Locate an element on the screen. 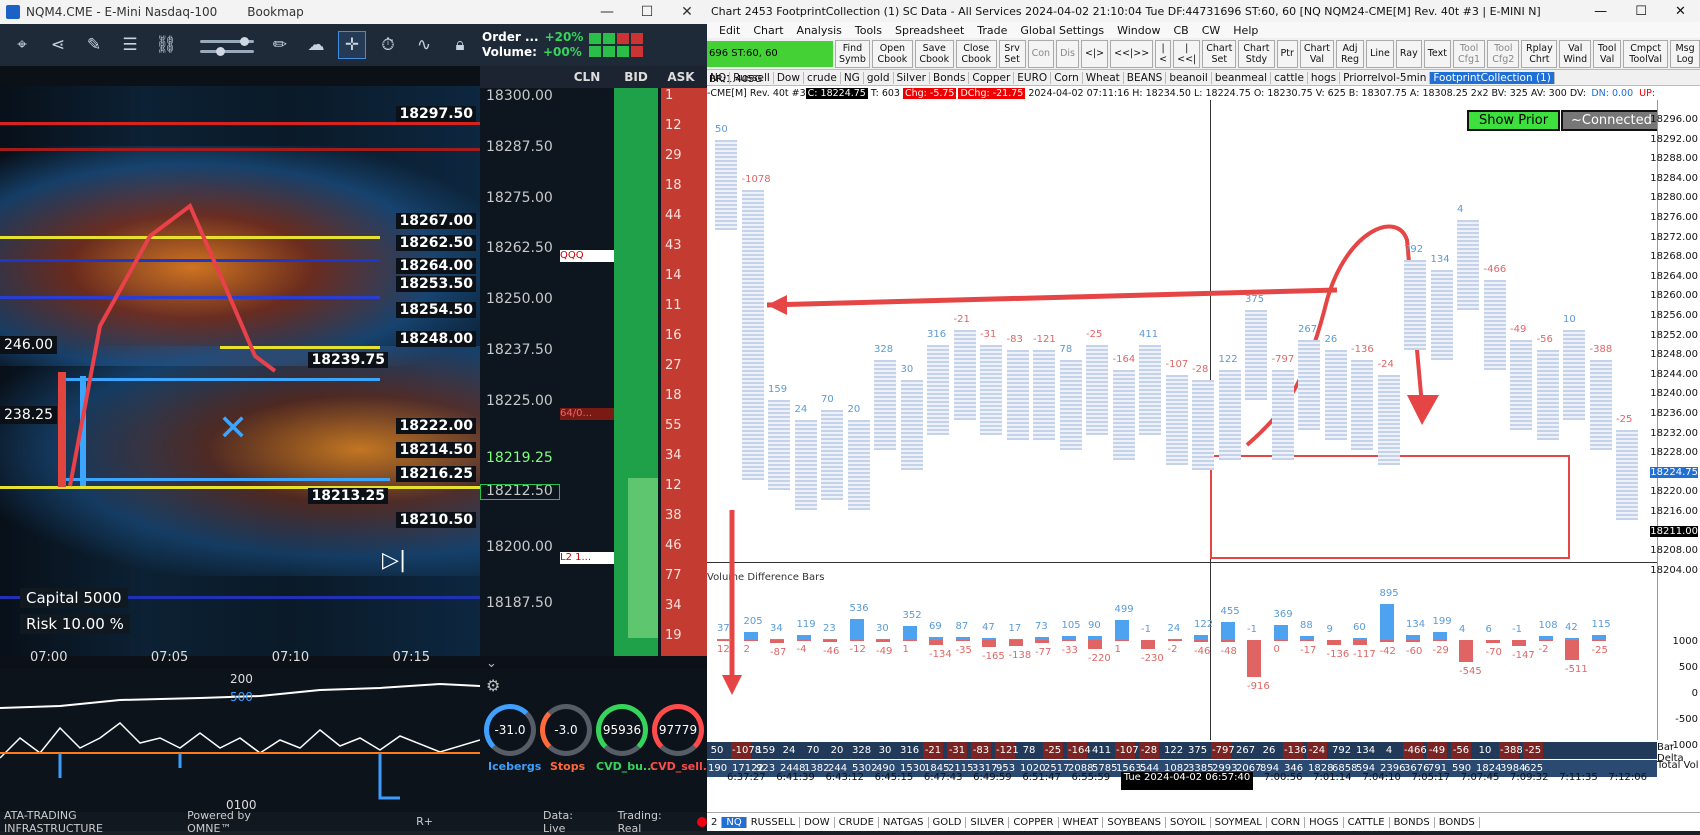 Image resolution: width=1700 pixels, height=835 pixels. brightness-slider is located at coordinates (222, 45).